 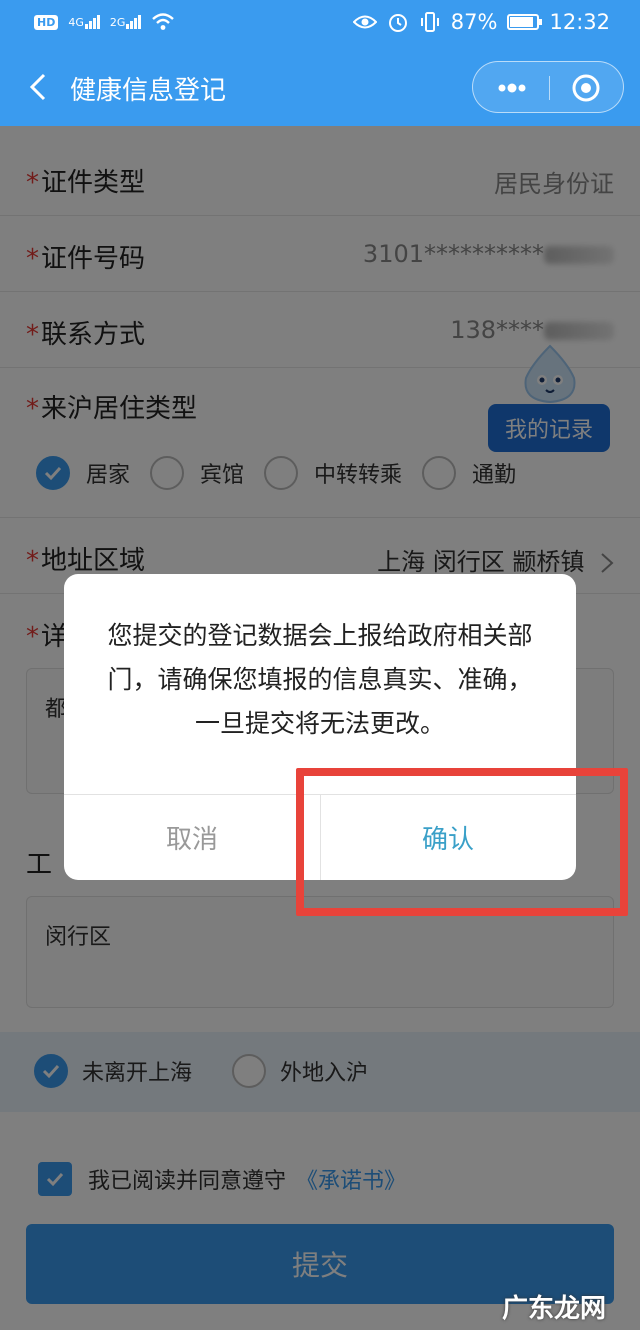 What do you see at coordinates (320, 87) in the screenshot?
I see `nav-bar: 健康信息登记` at bounding box center [320, 87].